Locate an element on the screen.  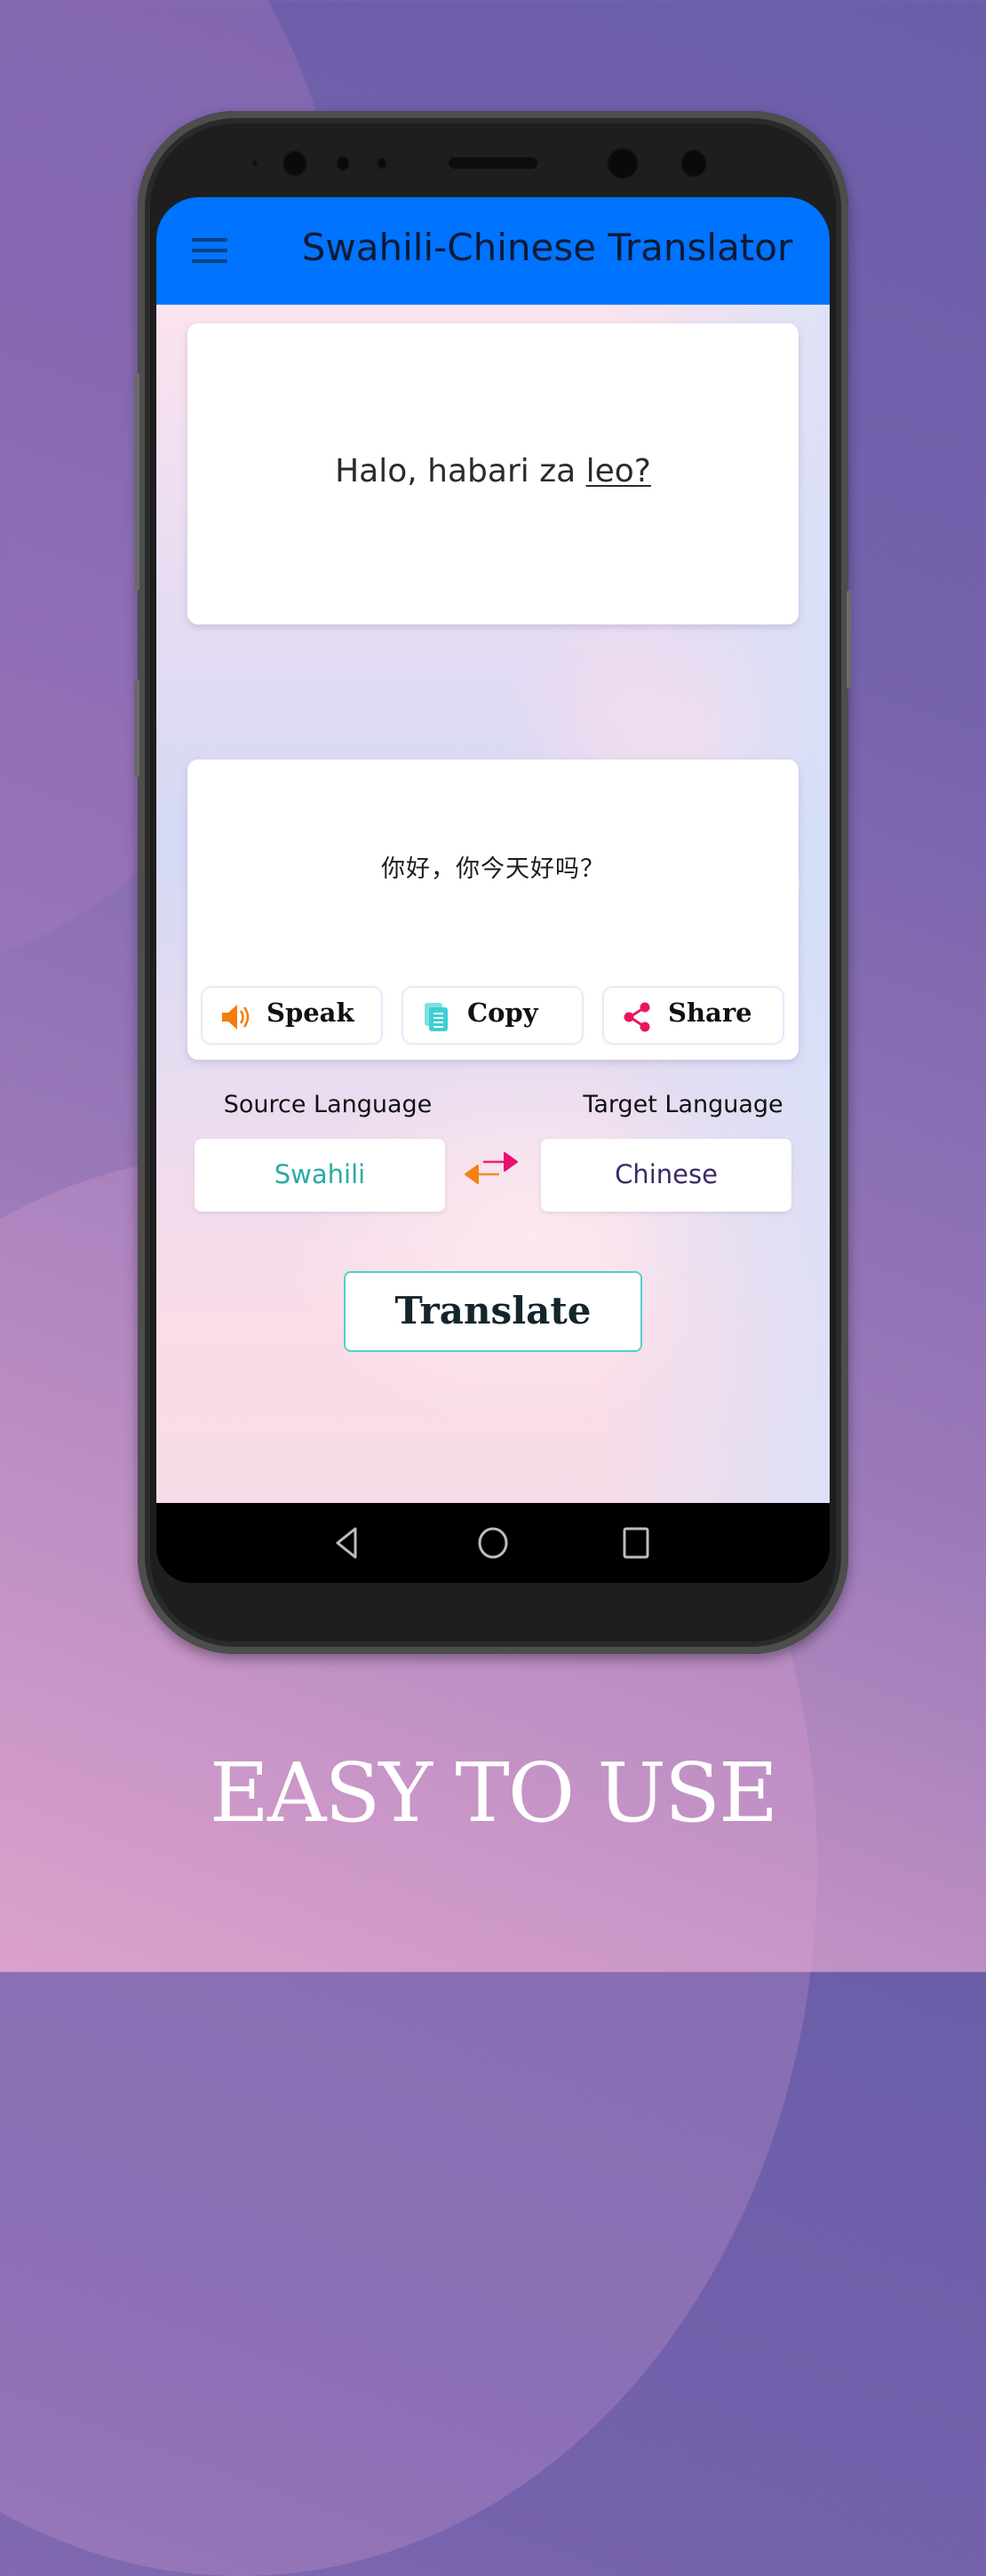
share-label: Share is located at coordinates (710, 1013).